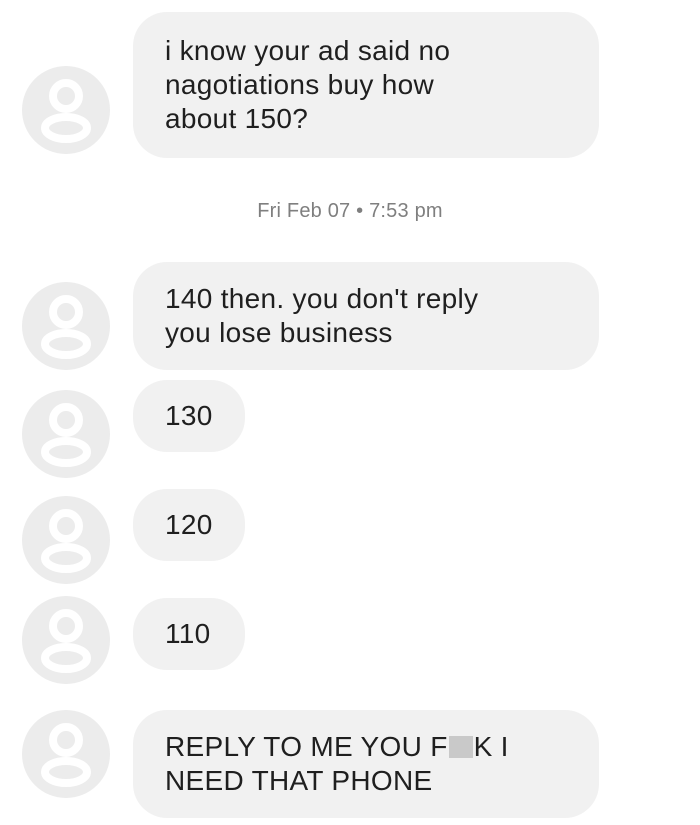 Image resolution: width=700 pixels, height=825 pixels. I want to click on message-bubble: 120, so click(189, 525).